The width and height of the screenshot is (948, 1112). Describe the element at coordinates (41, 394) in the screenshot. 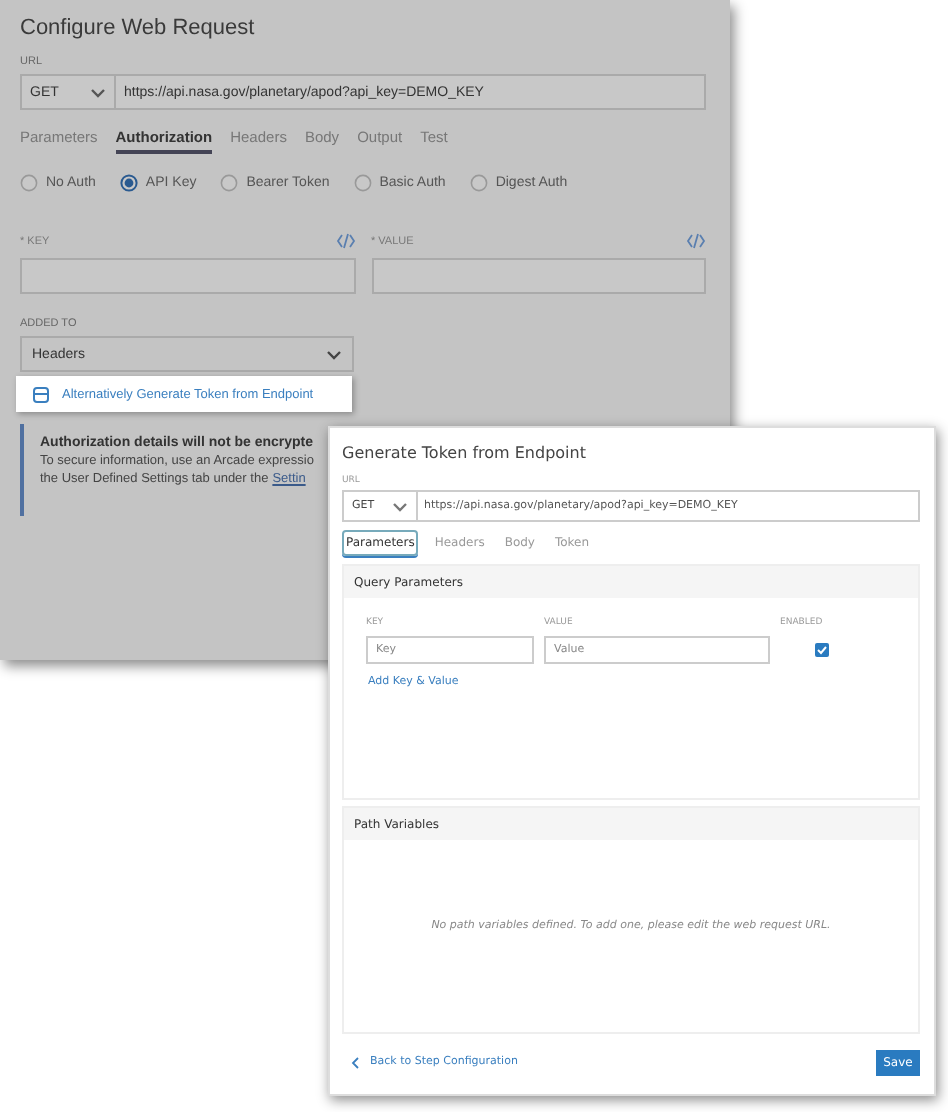

I see `token-icon` at that location.